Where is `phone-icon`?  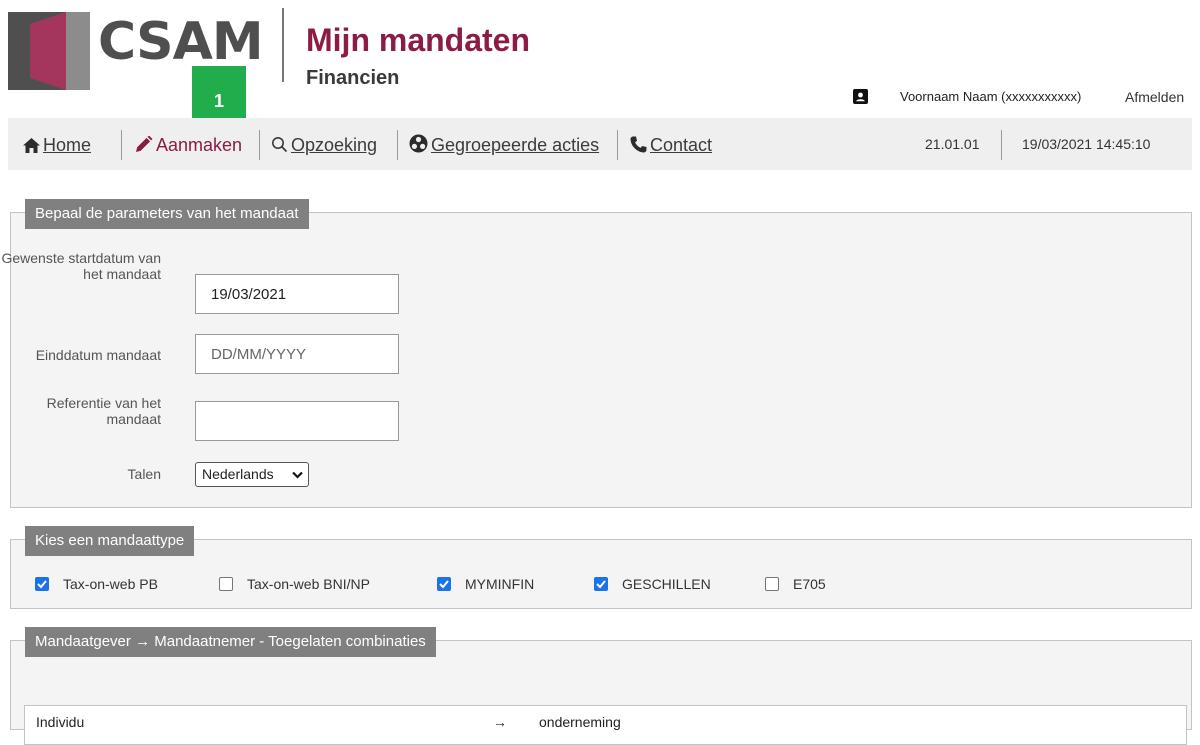
phone-icon is located at coordinates (638, 144).